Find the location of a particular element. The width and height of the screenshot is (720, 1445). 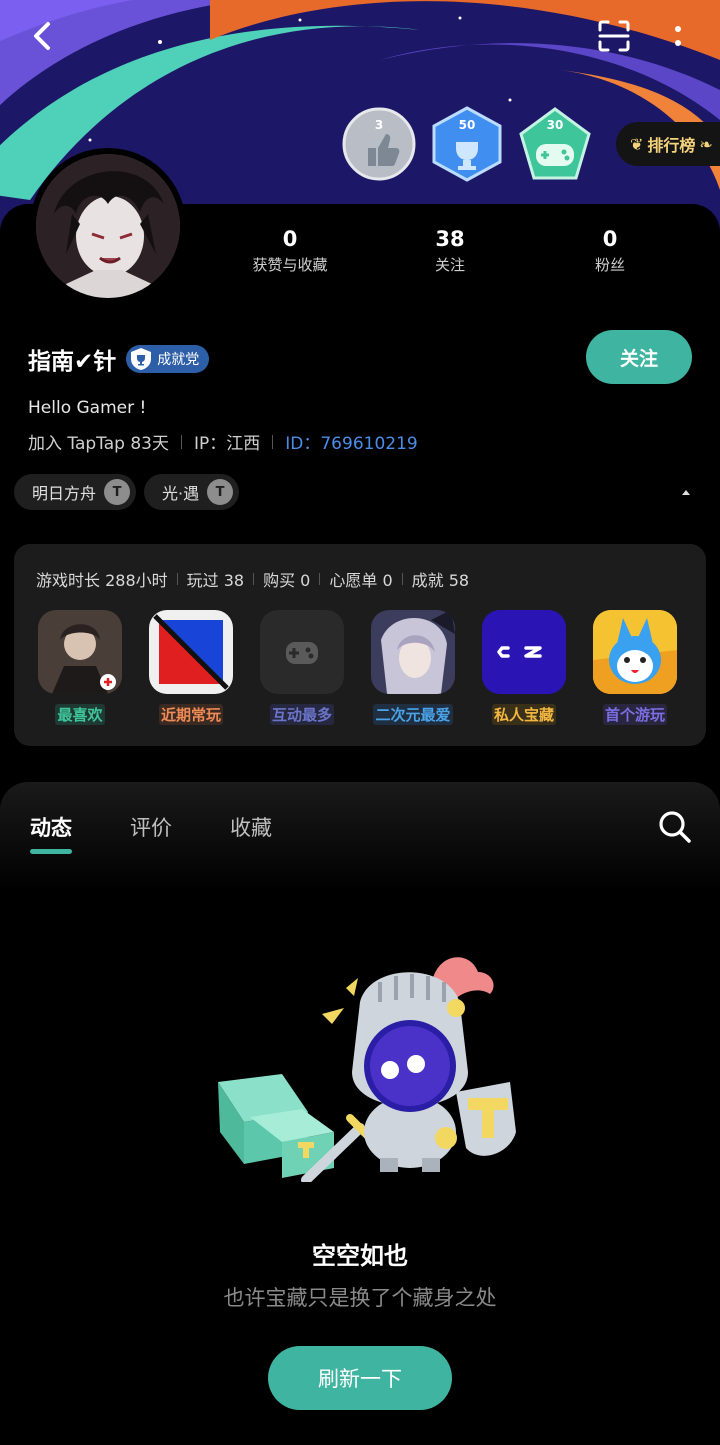

game-interact: 互动最多 is located at coordinates (302, 667).